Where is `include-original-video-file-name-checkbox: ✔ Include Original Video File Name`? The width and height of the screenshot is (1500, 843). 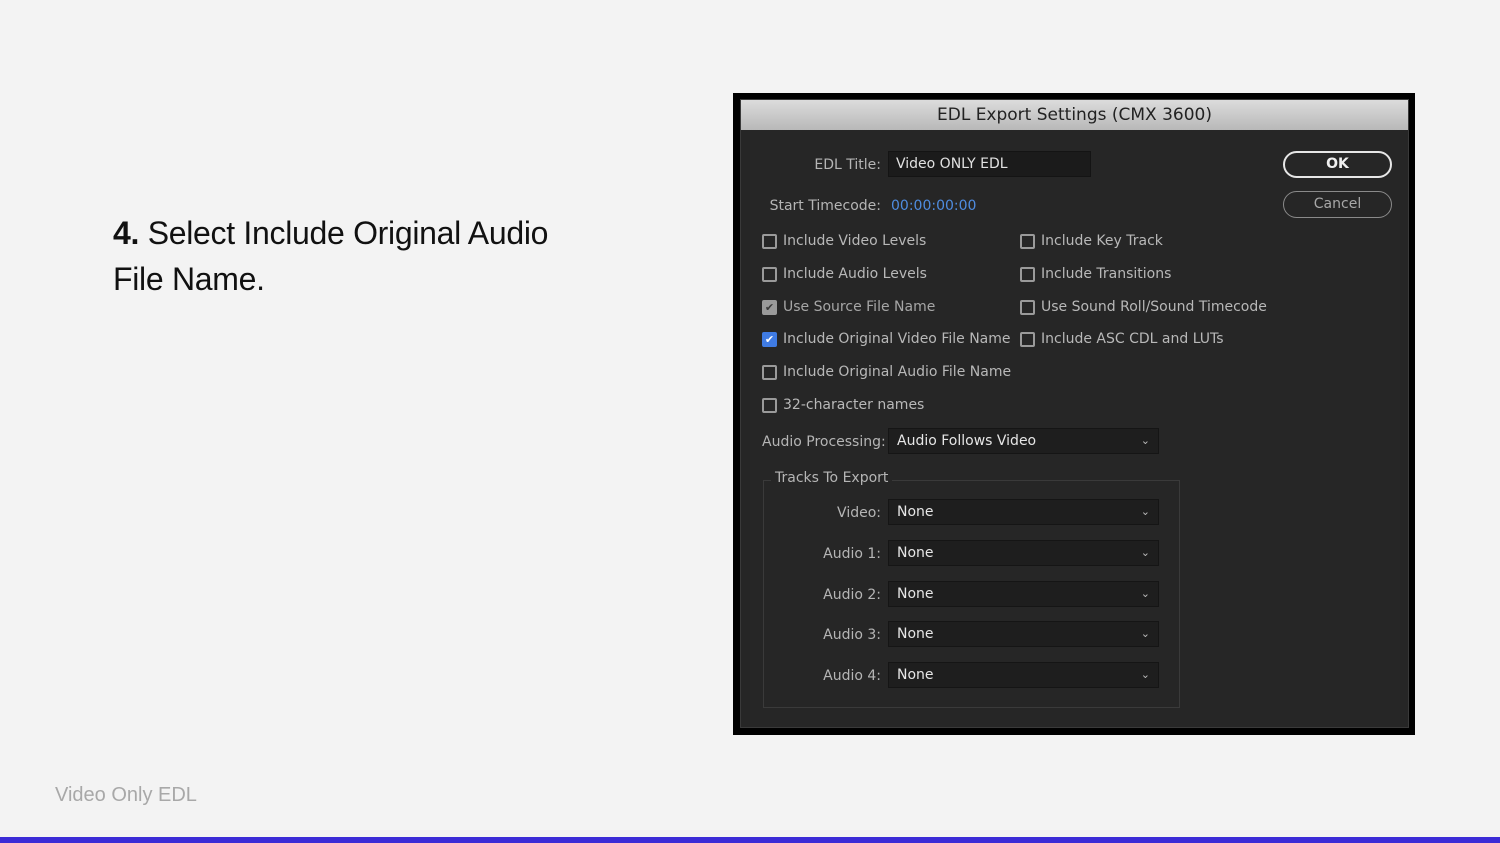
include-original-video-file-name-checkbox: ✔ Include Original Video File Name is located at coordinates (886, 339).